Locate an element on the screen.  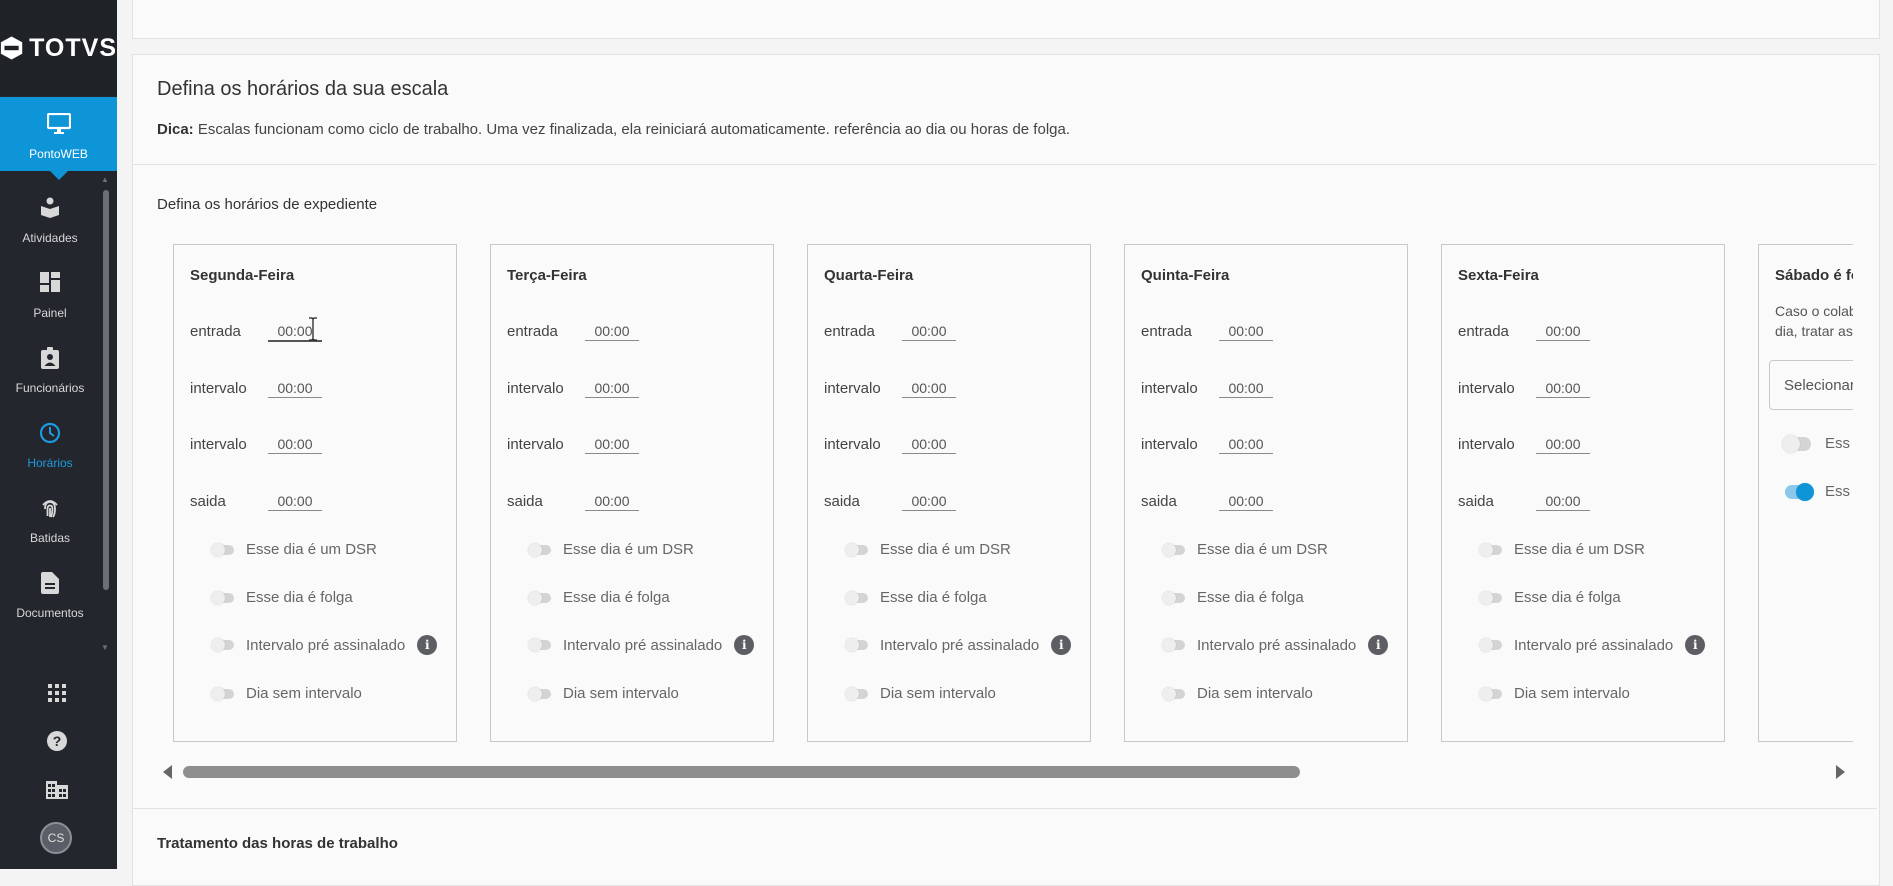
sidebar-item-label: Horários is located at coordinates (50, 463).